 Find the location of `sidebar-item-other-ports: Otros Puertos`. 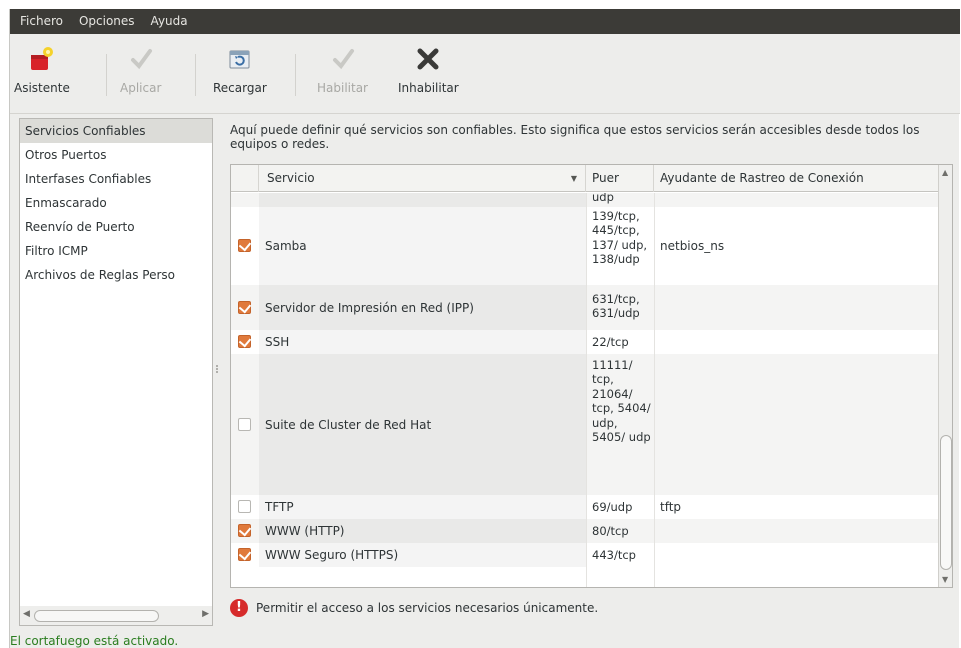

sidebar-item-other-ports: Otros Puertos is located at coordinates (116, 155).